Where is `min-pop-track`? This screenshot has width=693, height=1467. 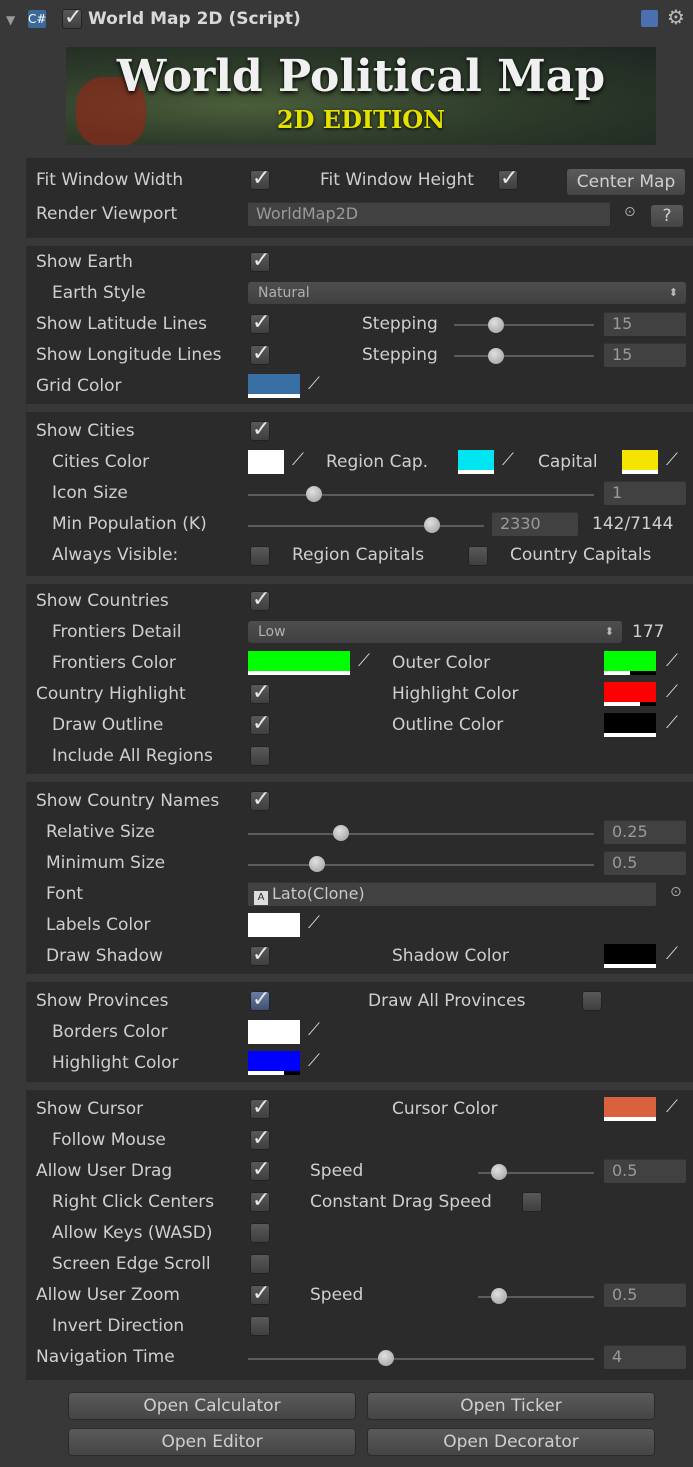
min-pop-track is located at coordinates (366, 526).